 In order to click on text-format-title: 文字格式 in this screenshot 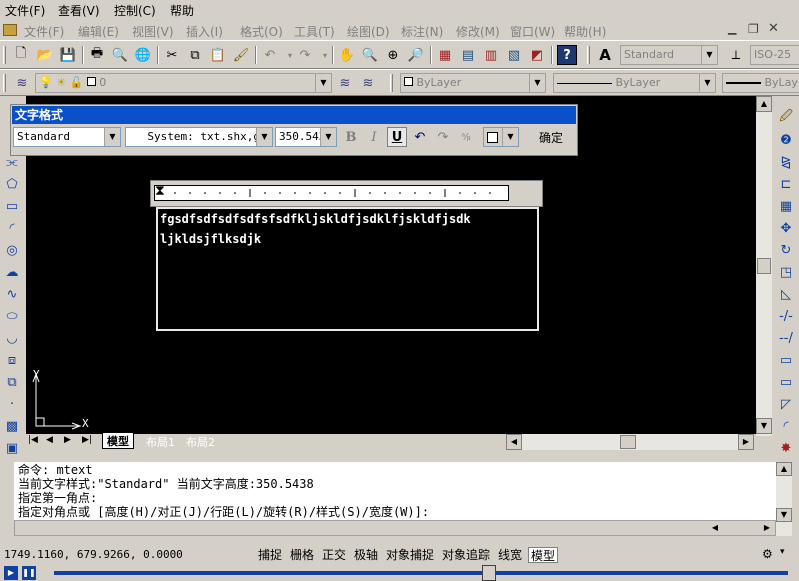, I will do `click(294, 115)`.